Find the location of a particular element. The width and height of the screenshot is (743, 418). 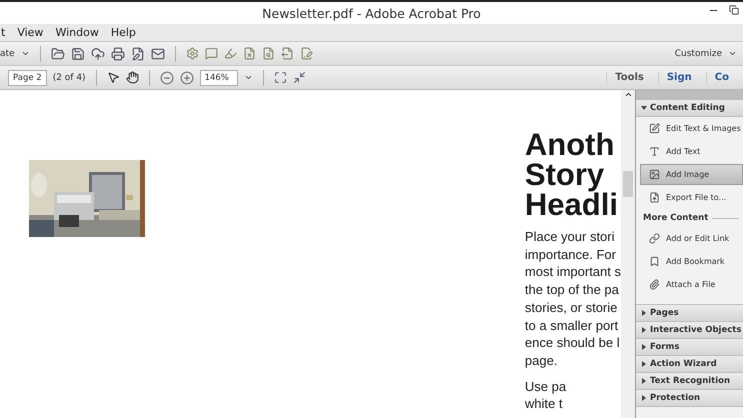

body-text-line: Use pa is located at coordinates (545, 387).